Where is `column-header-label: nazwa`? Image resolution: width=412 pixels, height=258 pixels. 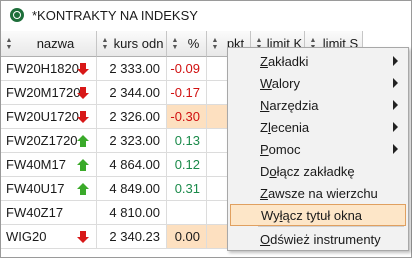
column-header-label: nazwa is located at coordinates (55, 43).